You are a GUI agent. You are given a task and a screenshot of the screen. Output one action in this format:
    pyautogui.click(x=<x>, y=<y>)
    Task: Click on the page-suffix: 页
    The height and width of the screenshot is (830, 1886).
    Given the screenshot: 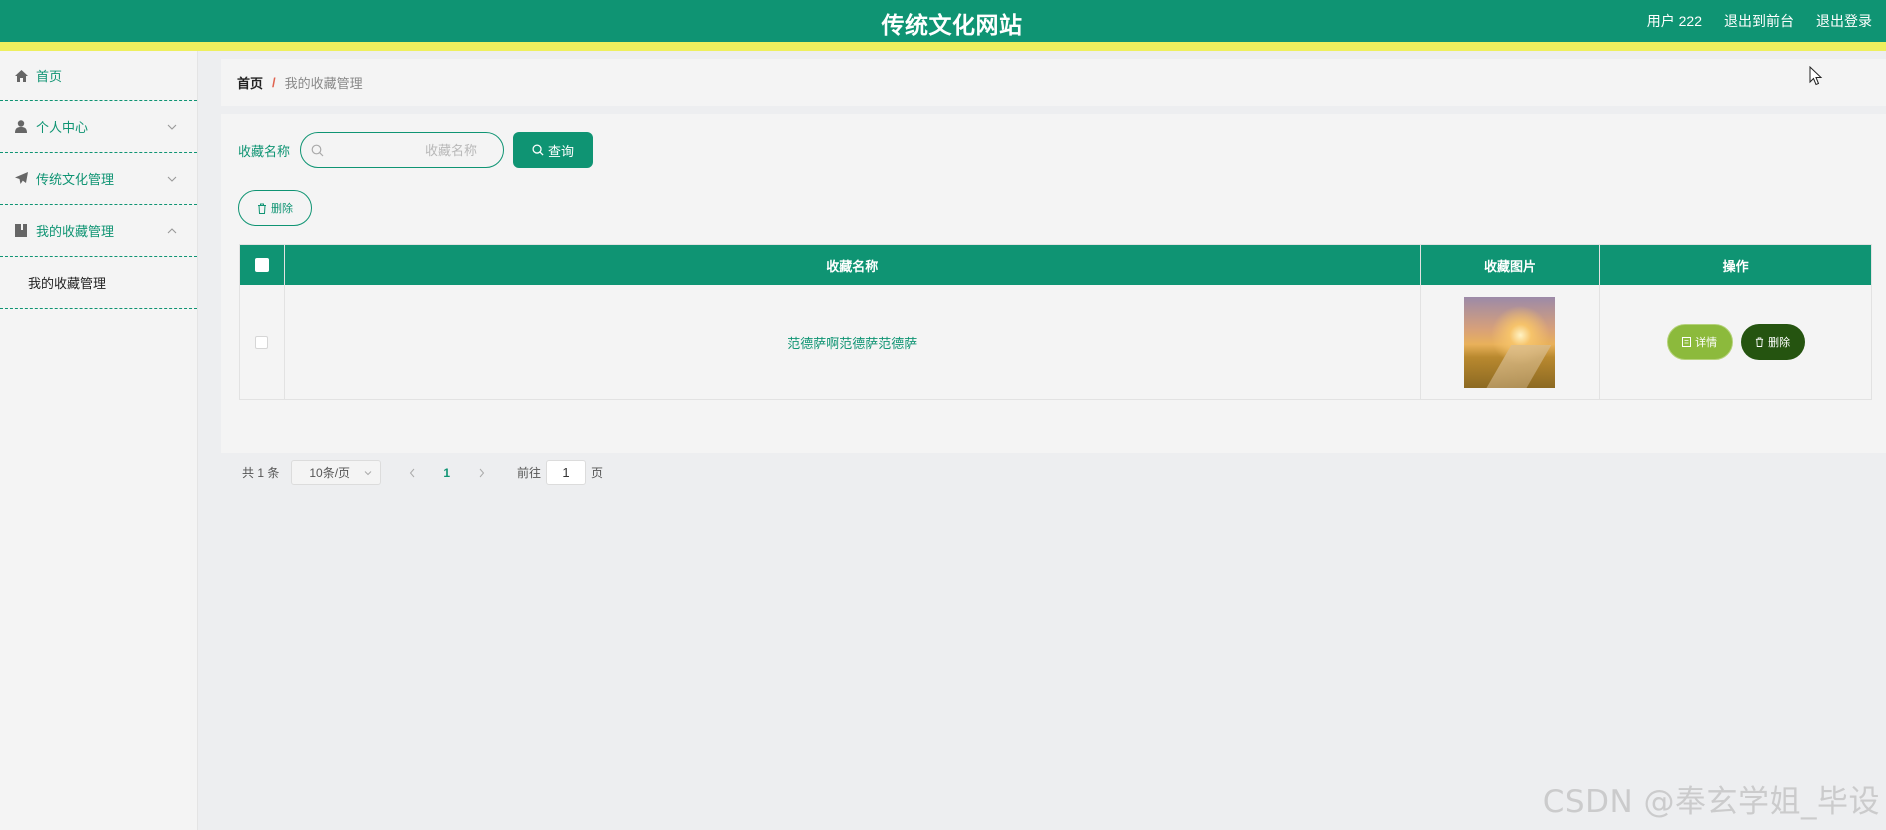 What is the action you would take?
    pyautogui.click(x=597, y=473)
    